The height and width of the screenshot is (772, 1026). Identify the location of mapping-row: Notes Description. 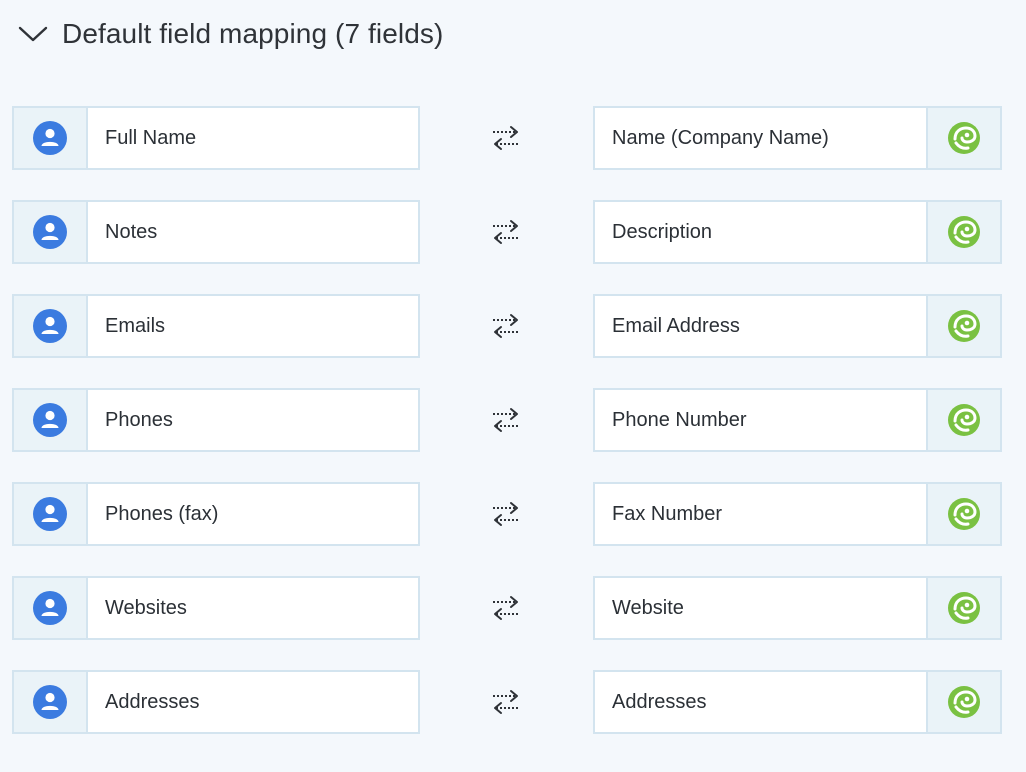
(507, 232).